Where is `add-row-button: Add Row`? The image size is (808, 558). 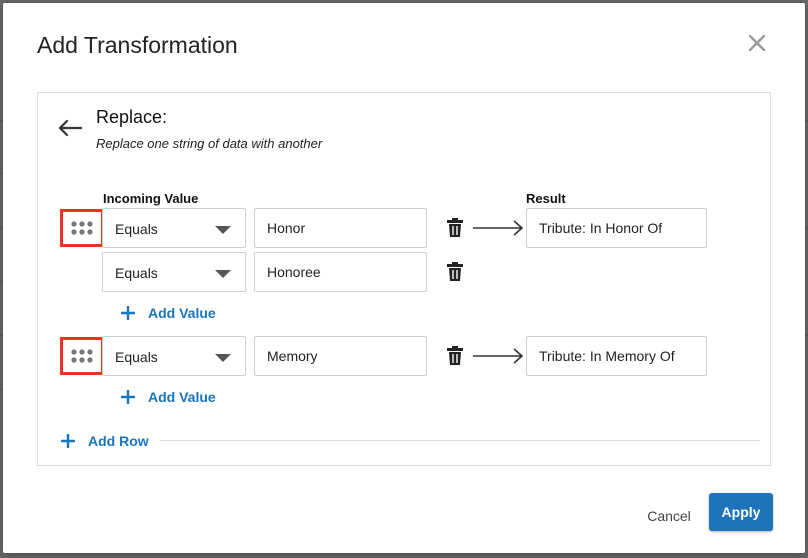 add-row-button: Add Row is located at coordinates (104, 441).